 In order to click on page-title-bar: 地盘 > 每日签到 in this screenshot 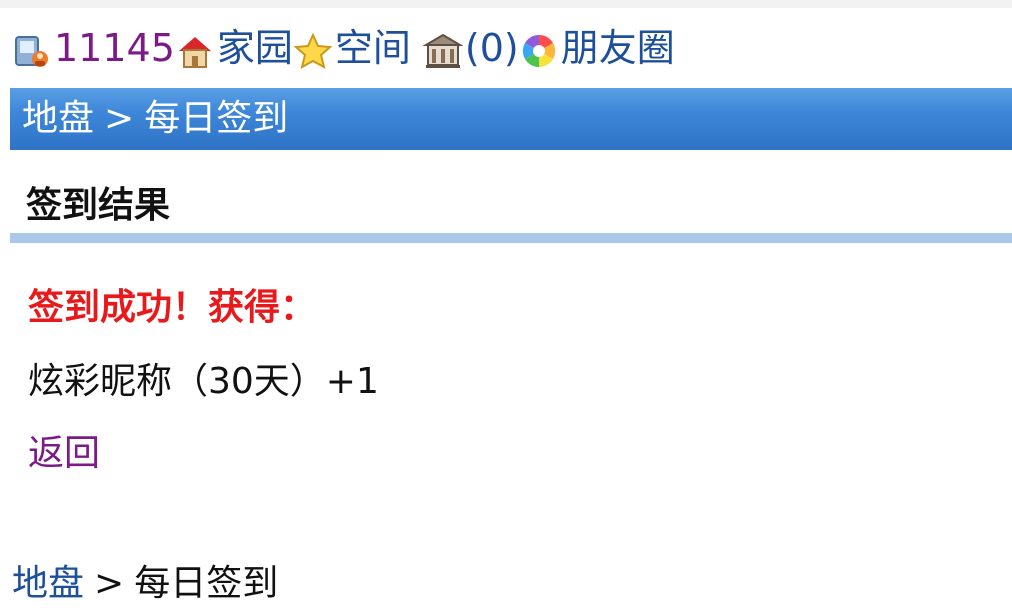, I will do `click(511, 119)`.